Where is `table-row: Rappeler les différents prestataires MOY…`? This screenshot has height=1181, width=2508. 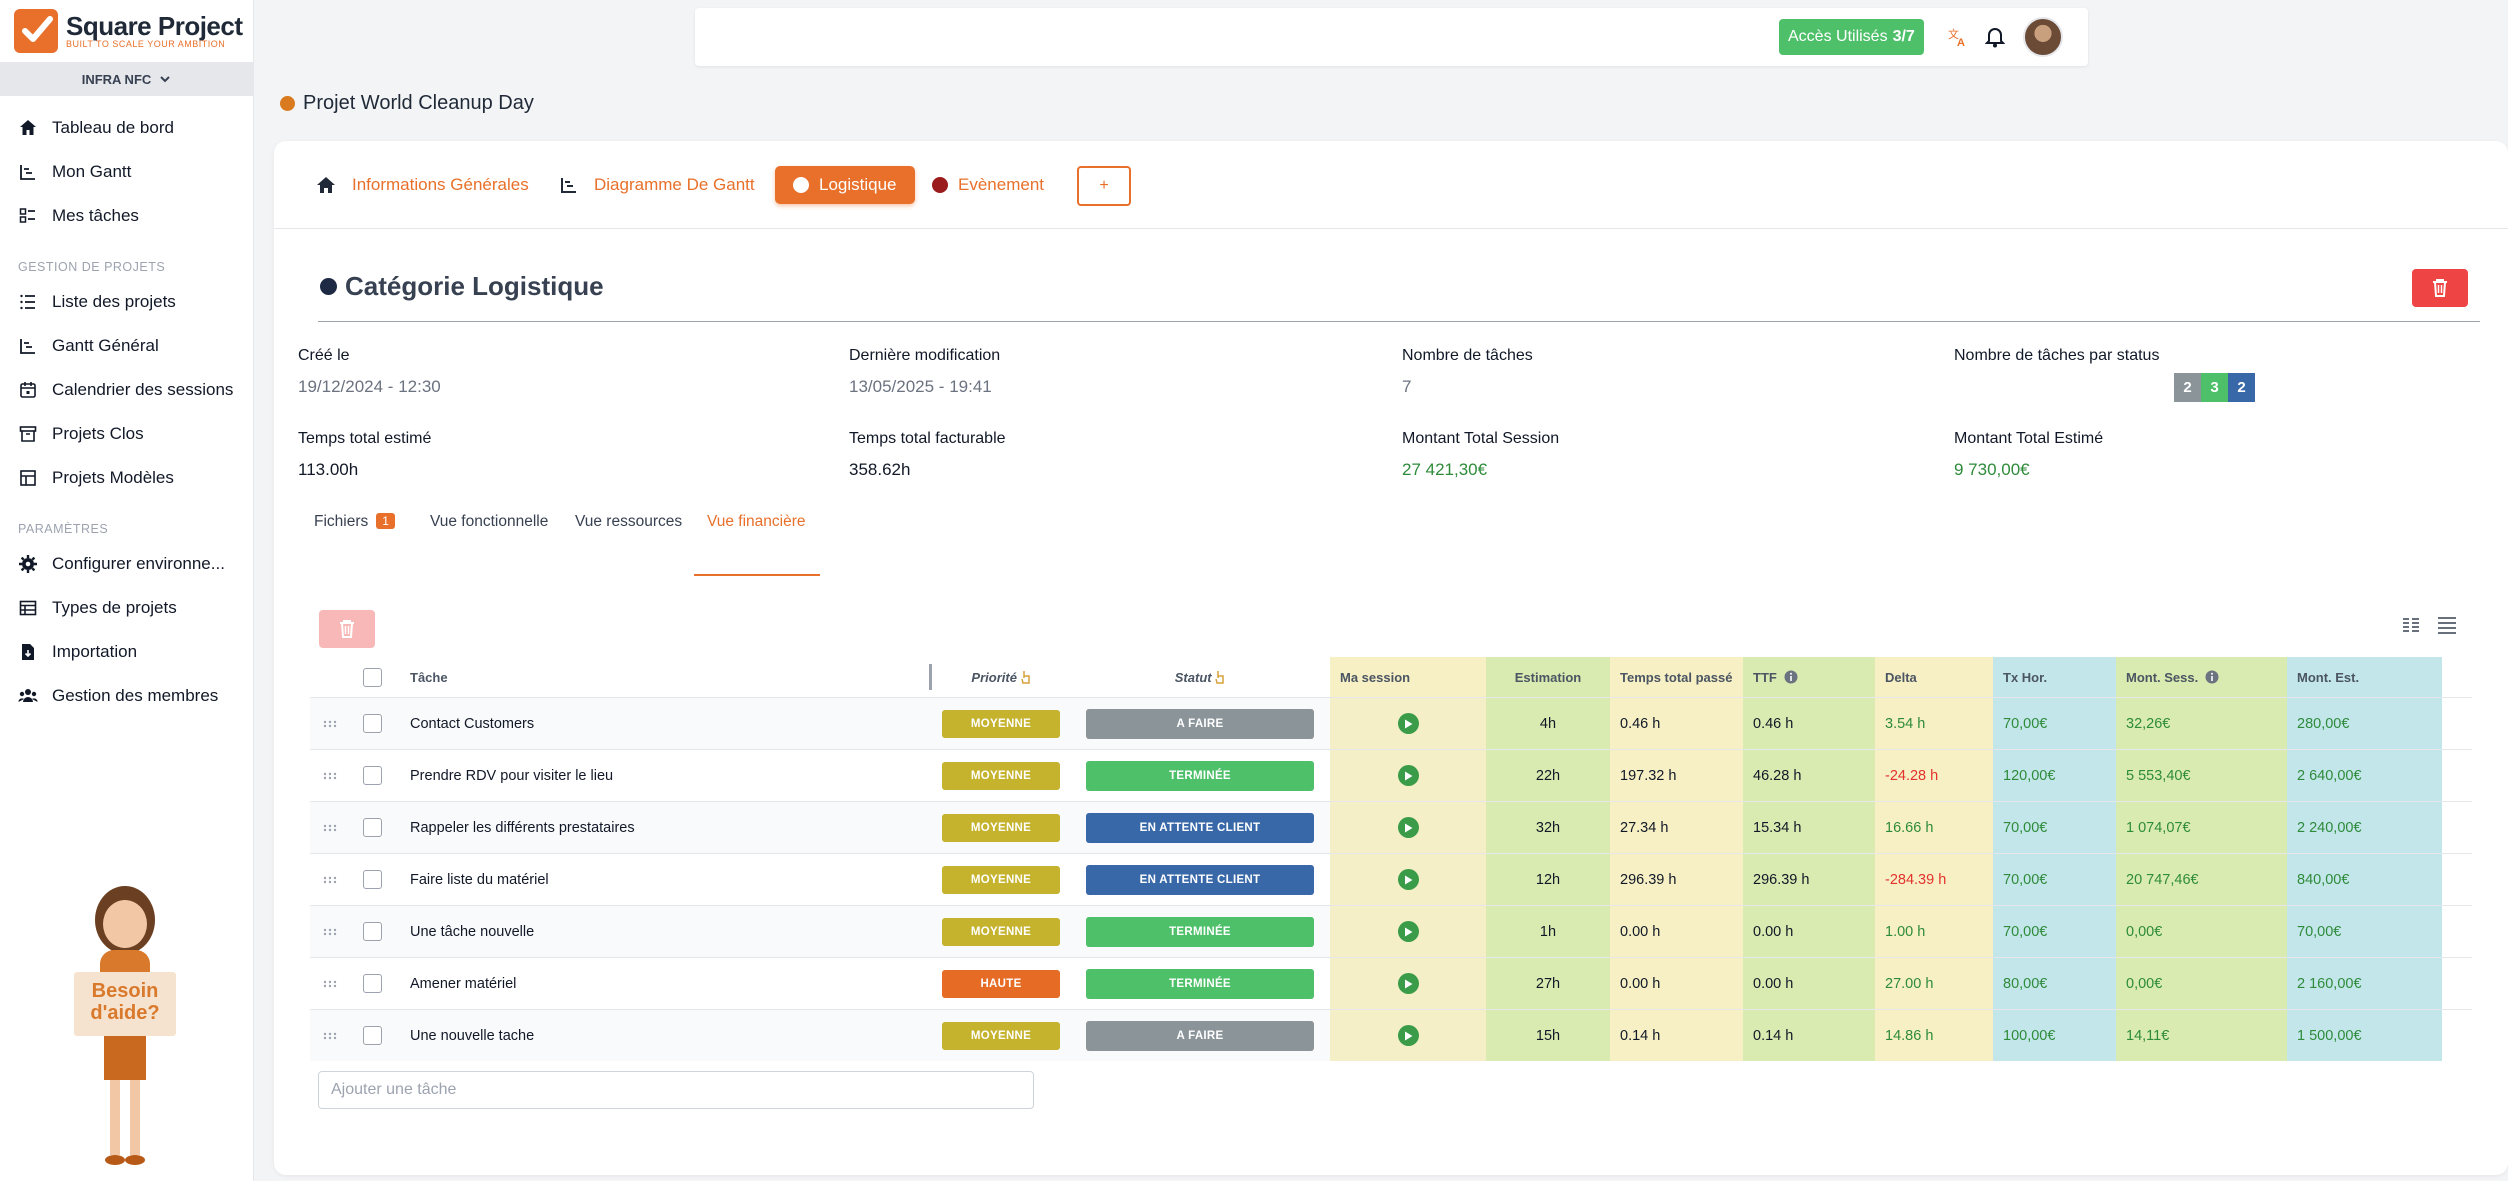
table-row: Rappeler les différents prestataires MOY… is located at coordinates (1391, 827).